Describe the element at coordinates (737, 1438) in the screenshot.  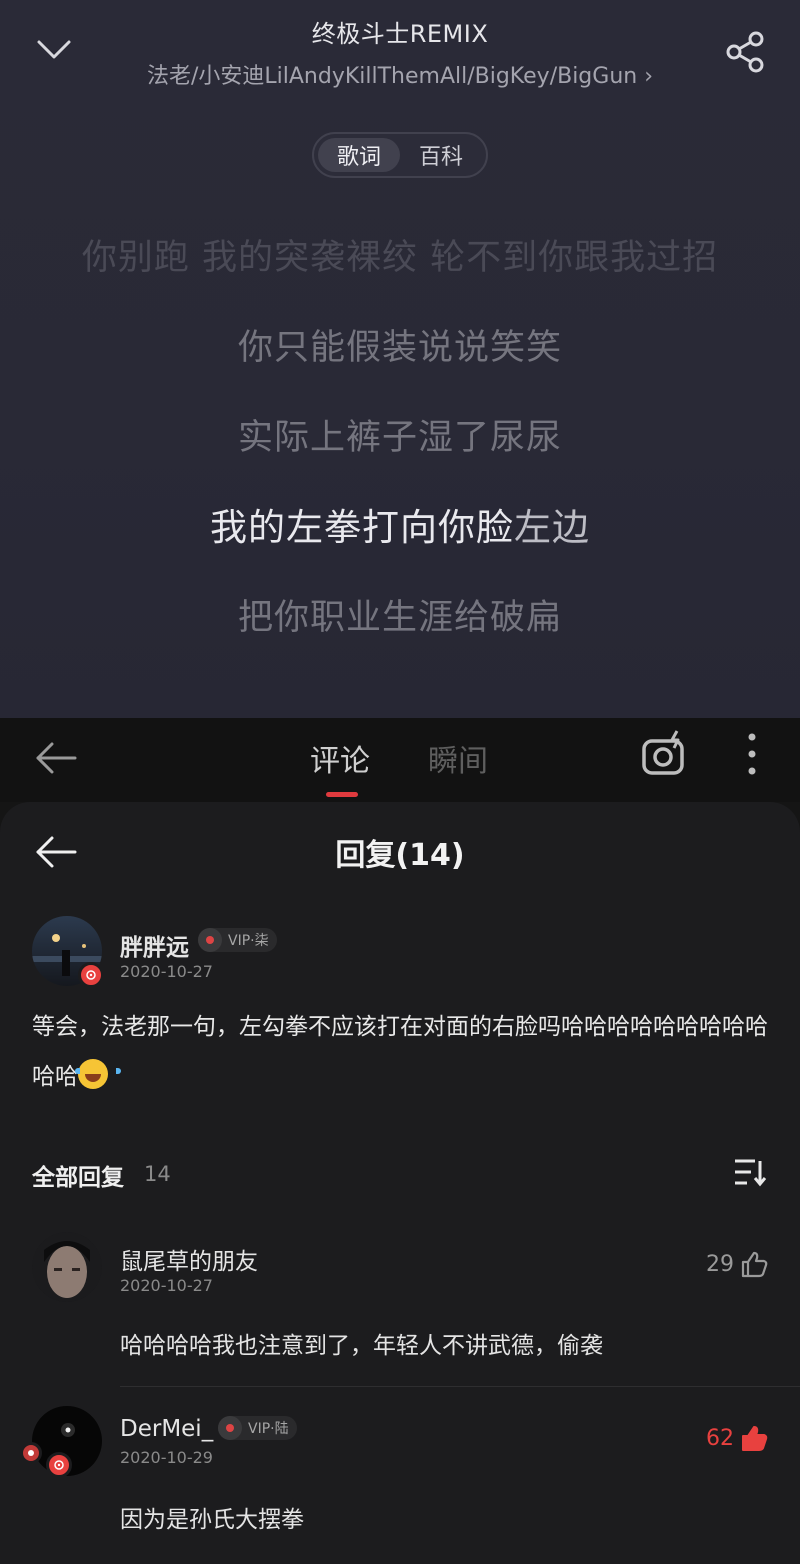
I see `like-button: 62` at that location.